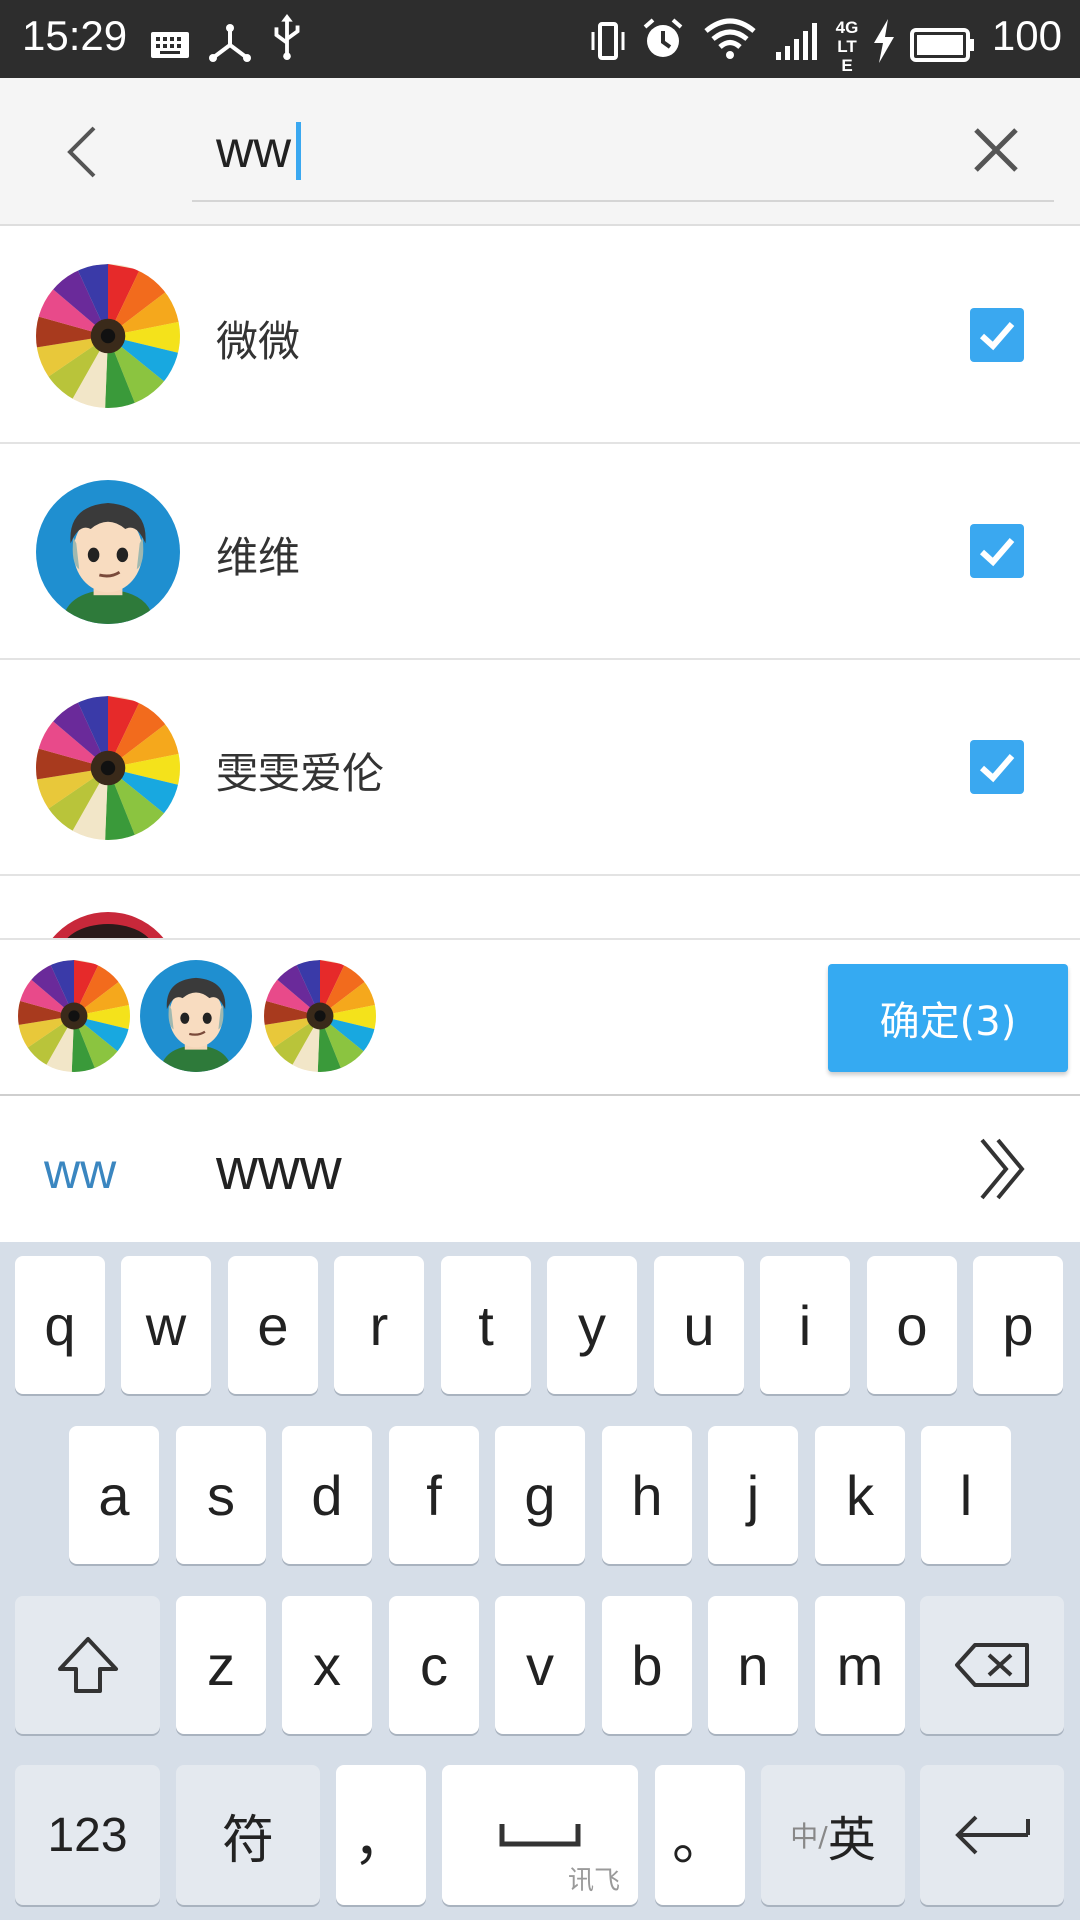 This screenshot has width=1080, height=1920. I want to click on key-k: k, so click(860, 1495).